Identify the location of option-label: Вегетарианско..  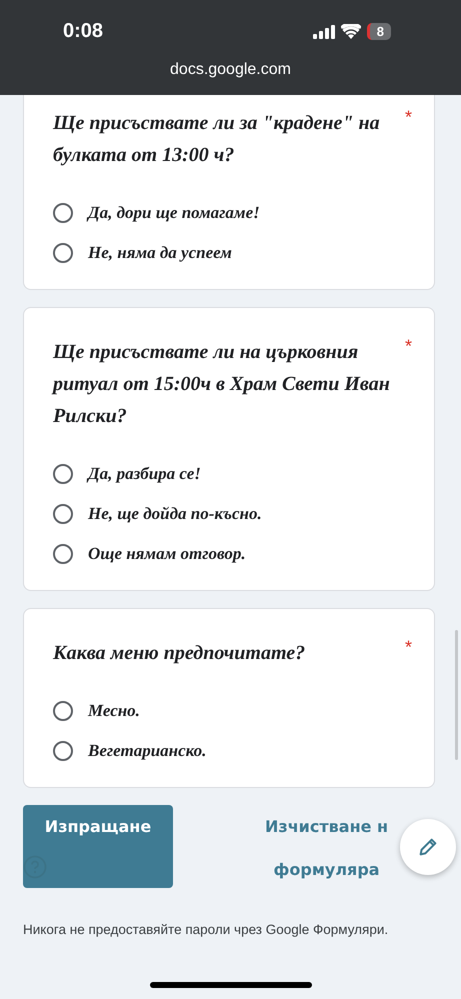
(147, 751).